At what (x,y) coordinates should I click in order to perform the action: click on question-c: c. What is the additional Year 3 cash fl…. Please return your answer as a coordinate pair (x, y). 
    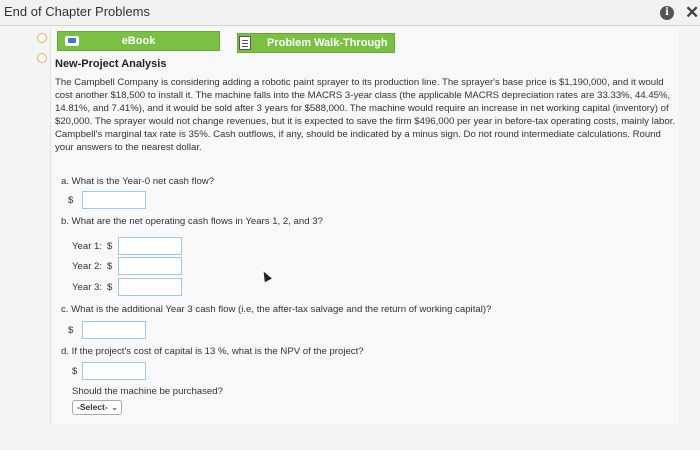
    Looking at the image, I should click on (276, 309).